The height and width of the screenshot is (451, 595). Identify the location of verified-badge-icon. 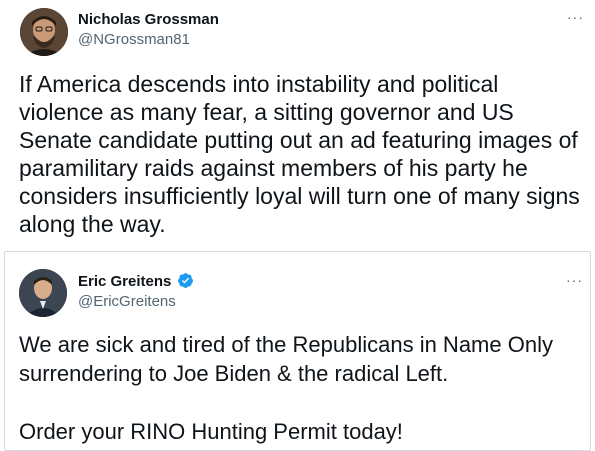
(185, 280).